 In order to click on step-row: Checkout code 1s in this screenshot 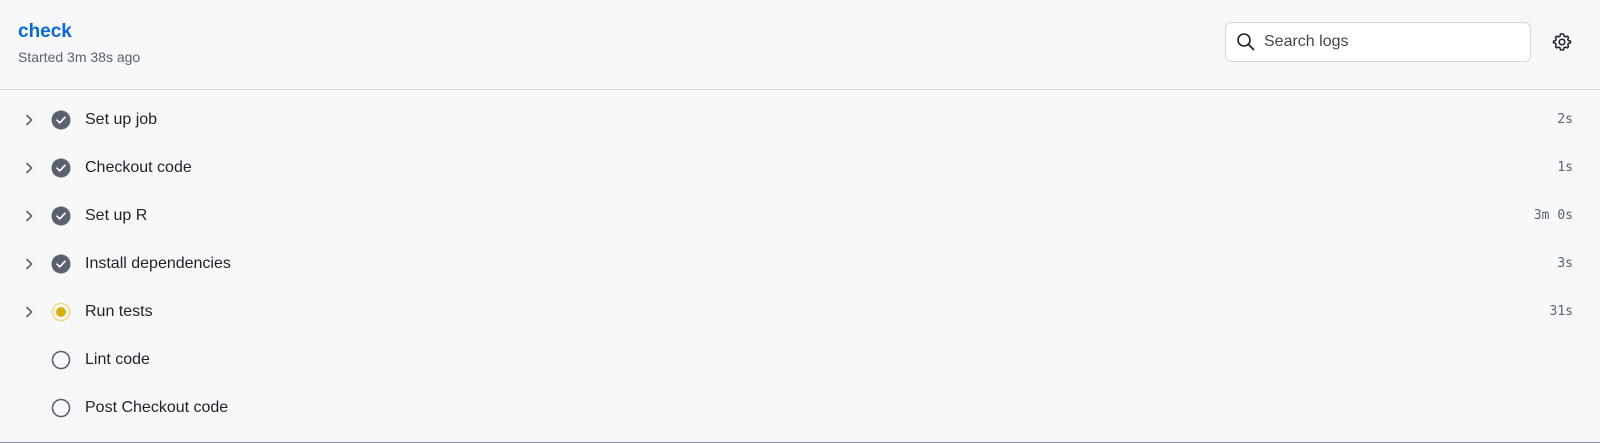, I will do `click(800, 169)`.